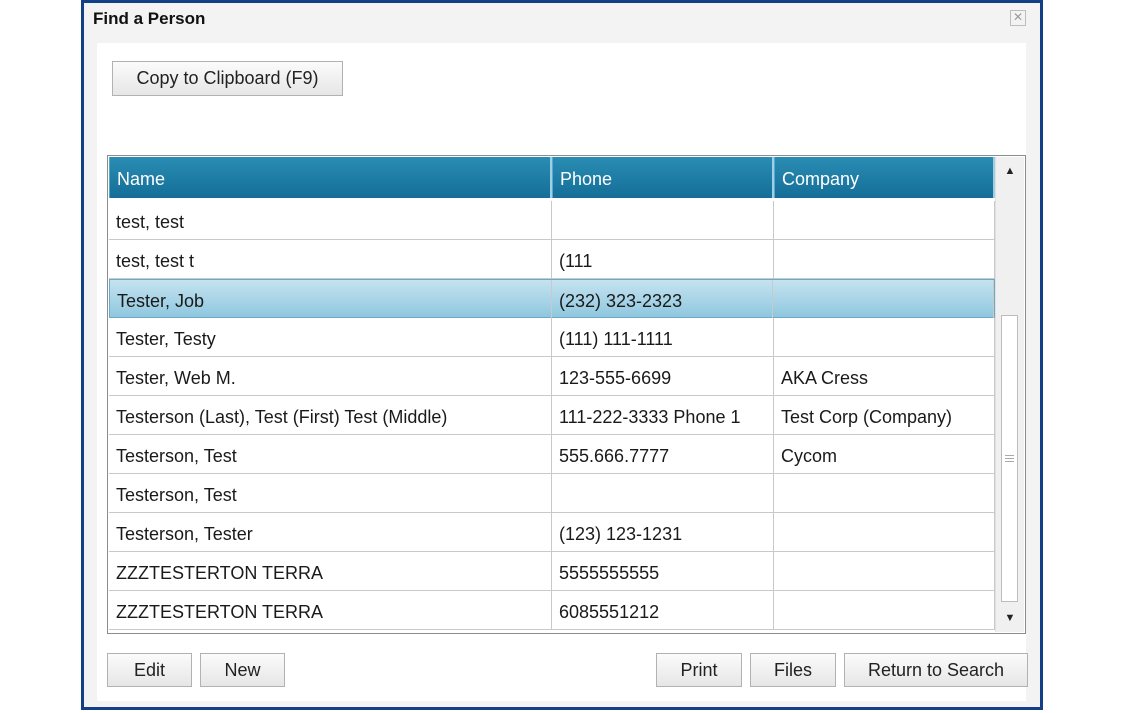 The image size is (1124, 713). What do you see at coordinates (663, 177) in the screenshot?
I see `column-header-phone: Phone` at bounding box center [663, 177].